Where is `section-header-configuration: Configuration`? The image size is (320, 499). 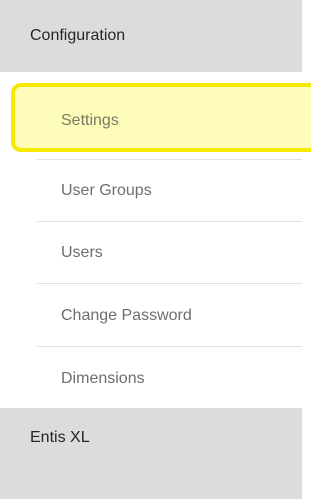 section-header-configuration: Configuration is located at coordinates (151, 36).